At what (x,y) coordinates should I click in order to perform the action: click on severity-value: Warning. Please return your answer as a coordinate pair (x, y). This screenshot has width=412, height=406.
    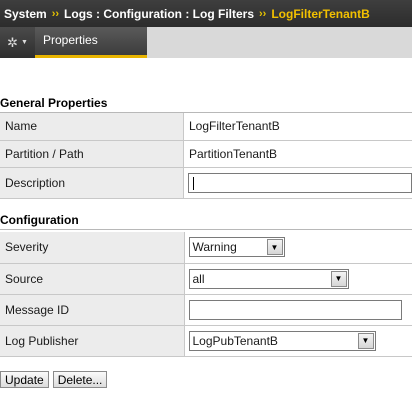
    Looking at the image, I should click on (214, 247).